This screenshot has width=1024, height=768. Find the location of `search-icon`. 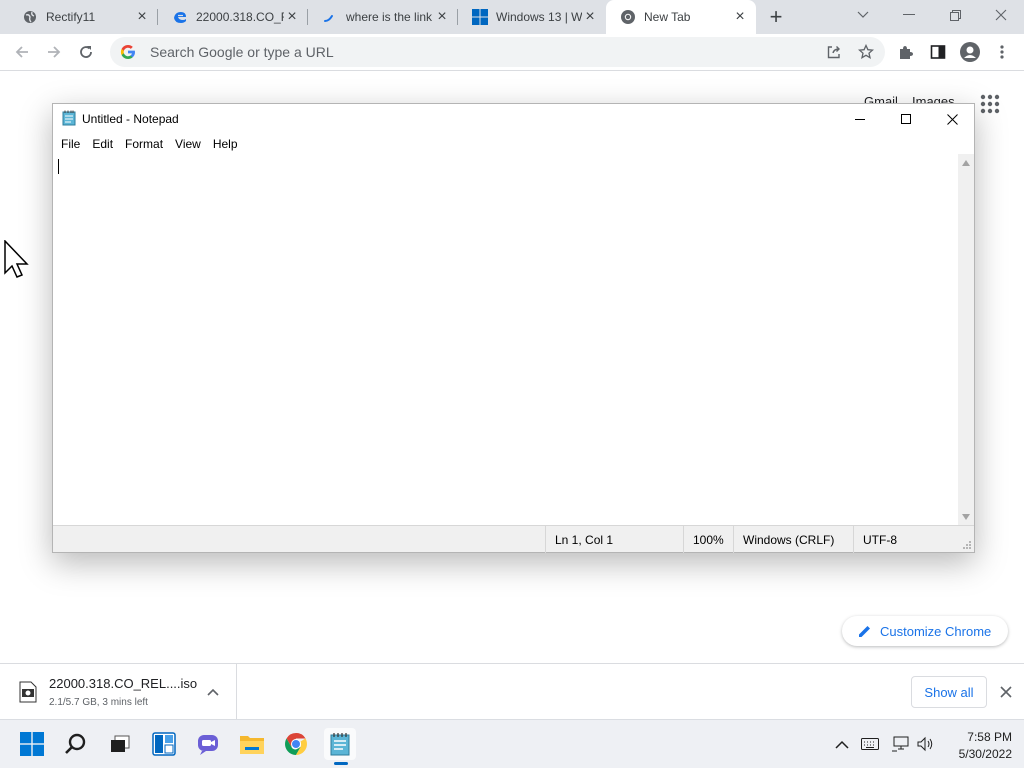

search-icon is located at coordinates (75, 743).